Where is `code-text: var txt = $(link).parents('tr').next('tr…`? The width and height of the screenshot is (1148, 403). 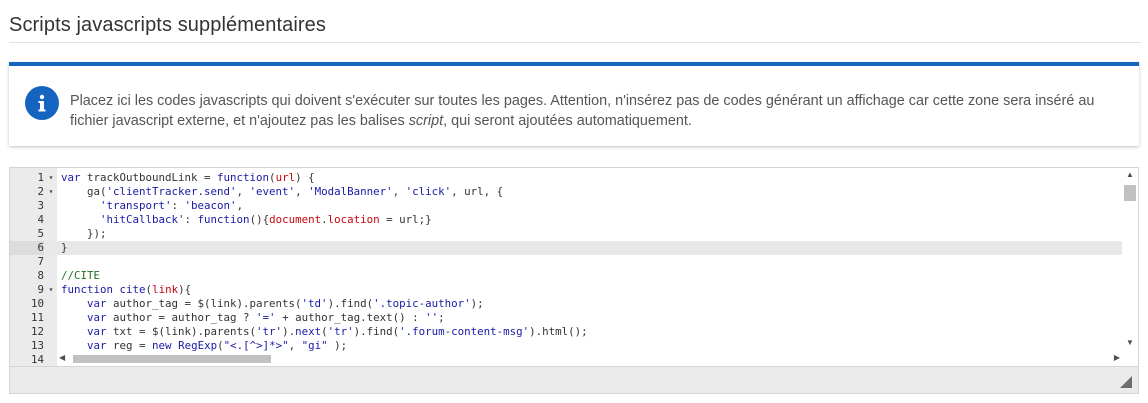
code-text: var txt = $(link).parents('tr').next('tr… is located at coordinates (324, 332).